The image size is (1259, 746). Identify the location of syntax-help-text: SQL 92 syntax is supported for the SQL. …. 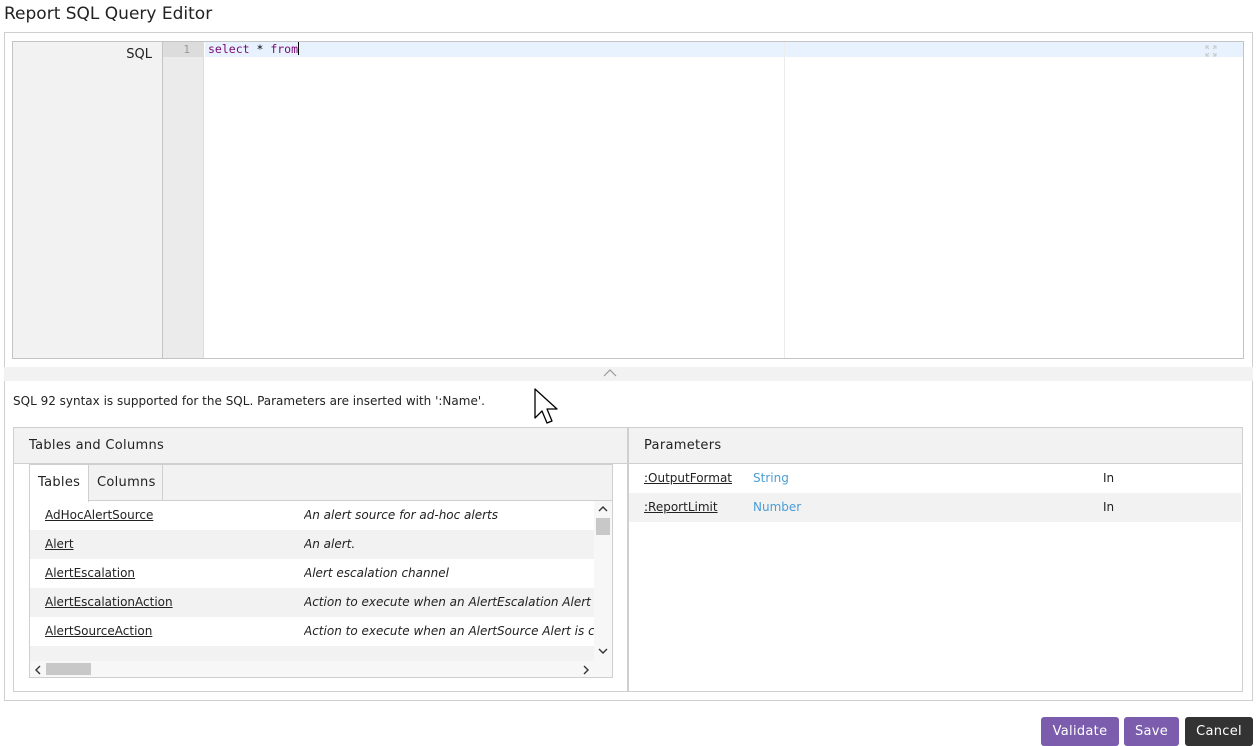
(249, 401).